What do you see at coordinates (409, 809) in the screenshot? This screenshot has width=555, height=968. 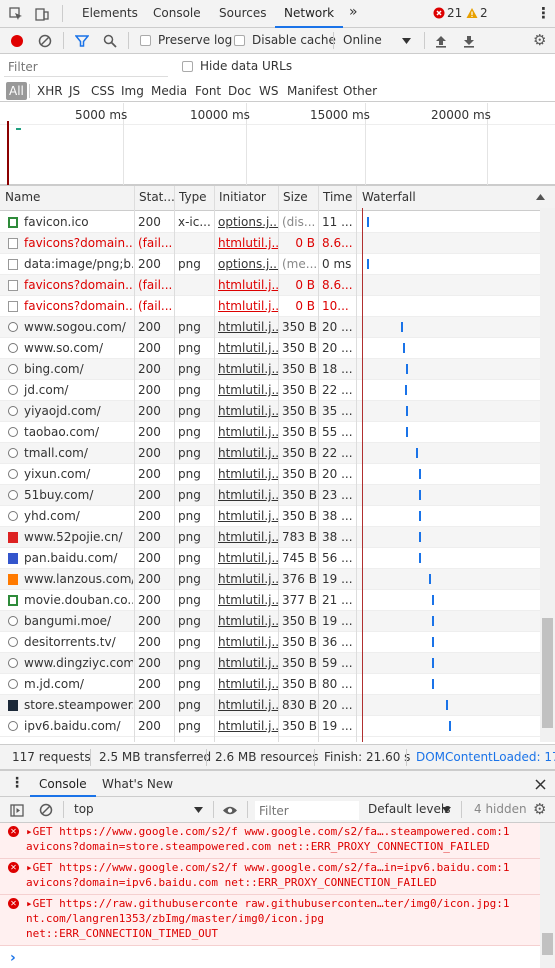 I see `log-levels-select: Default levels` at bounding box center [409, 809].